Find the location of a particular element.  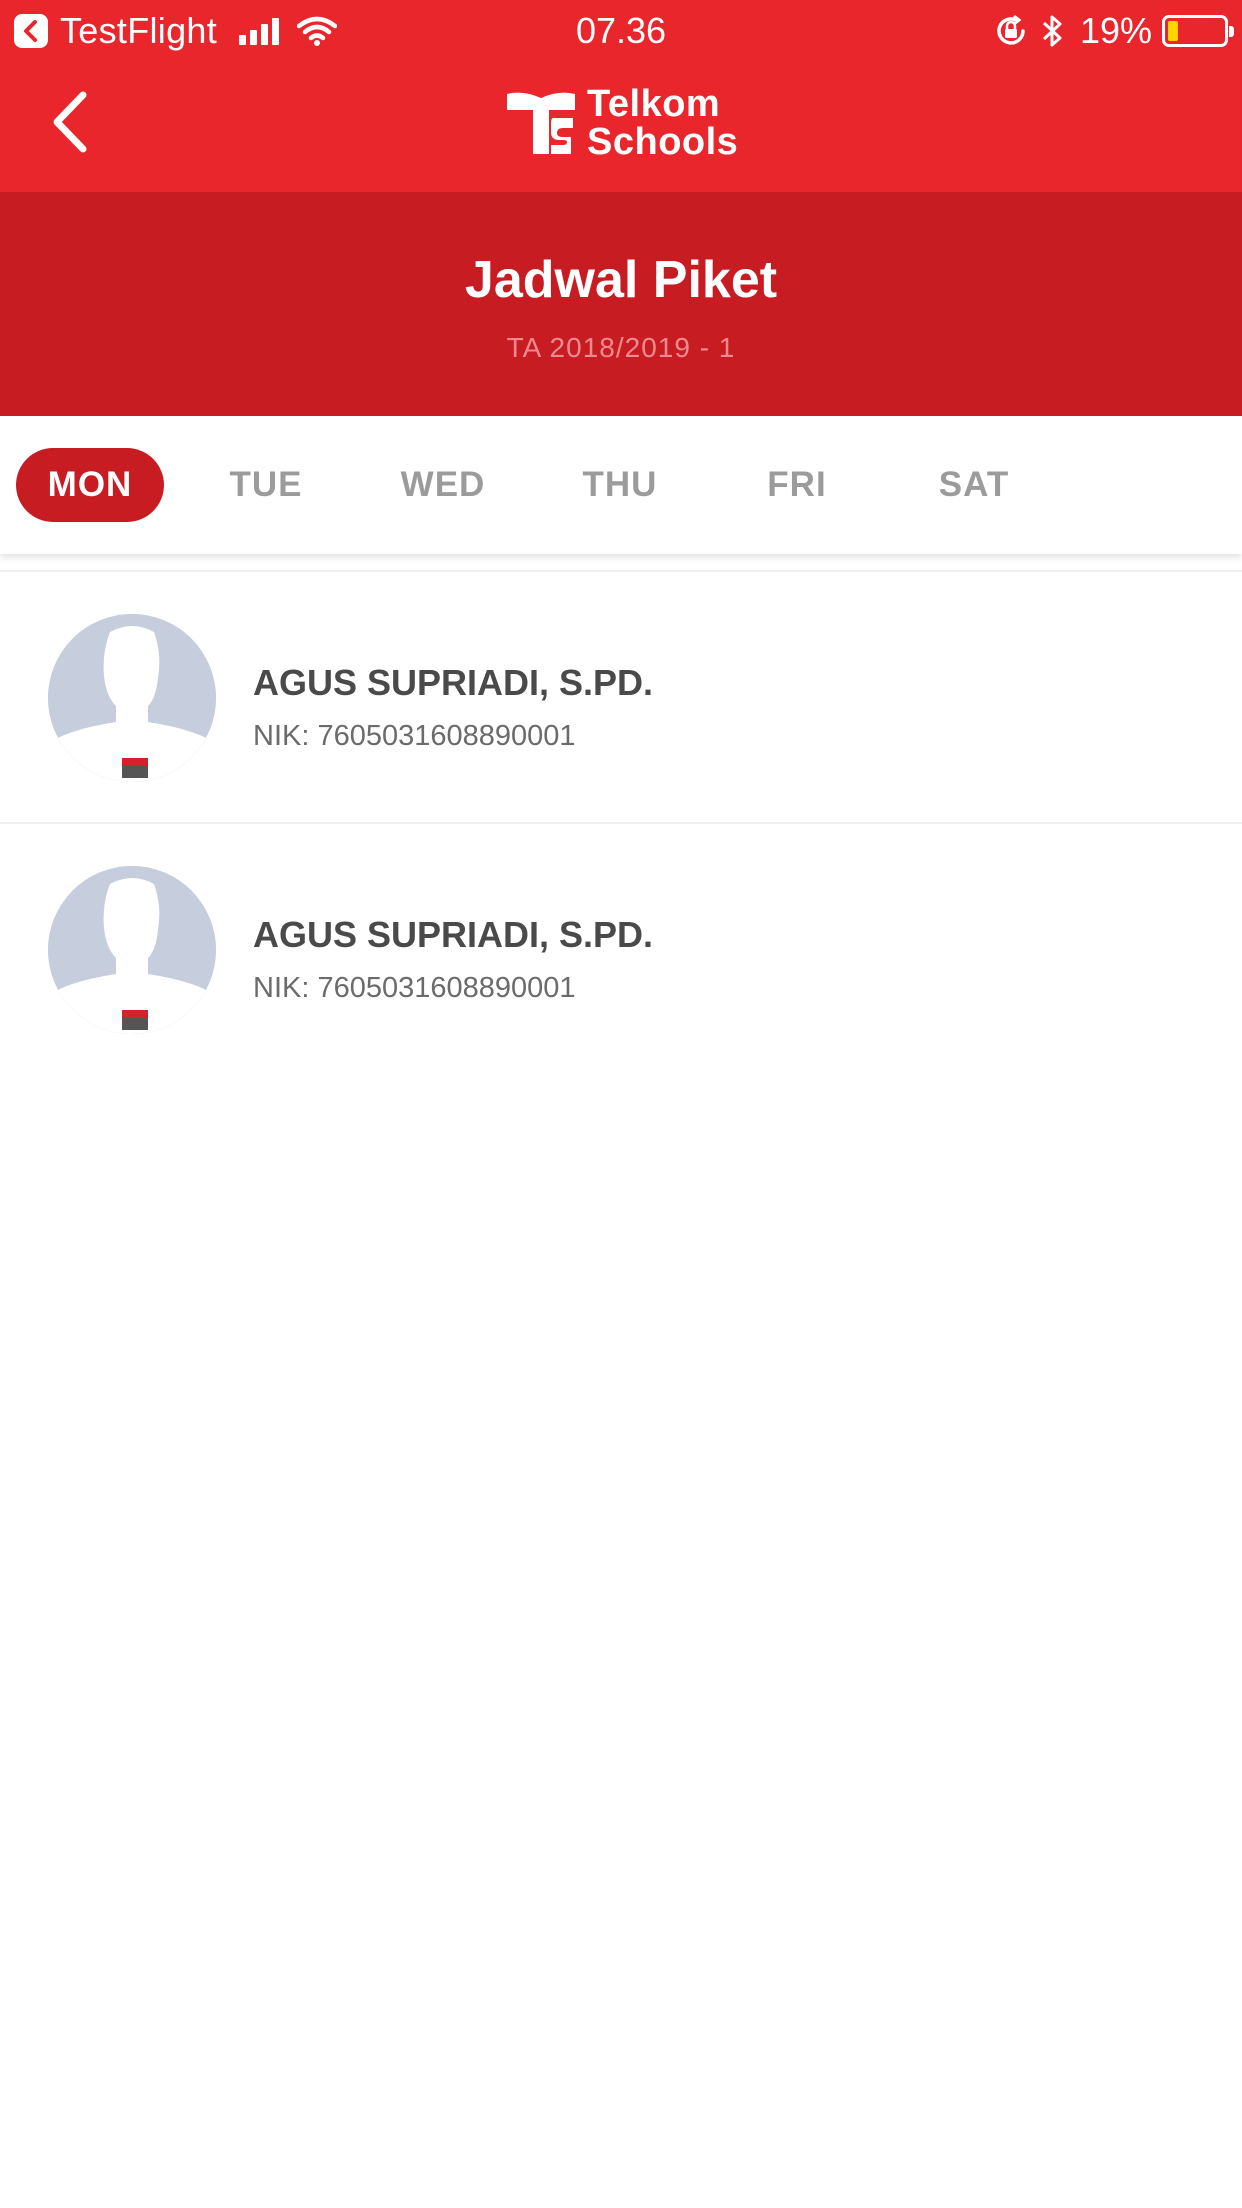

battery-icon is located at coordinates (1198, 31).